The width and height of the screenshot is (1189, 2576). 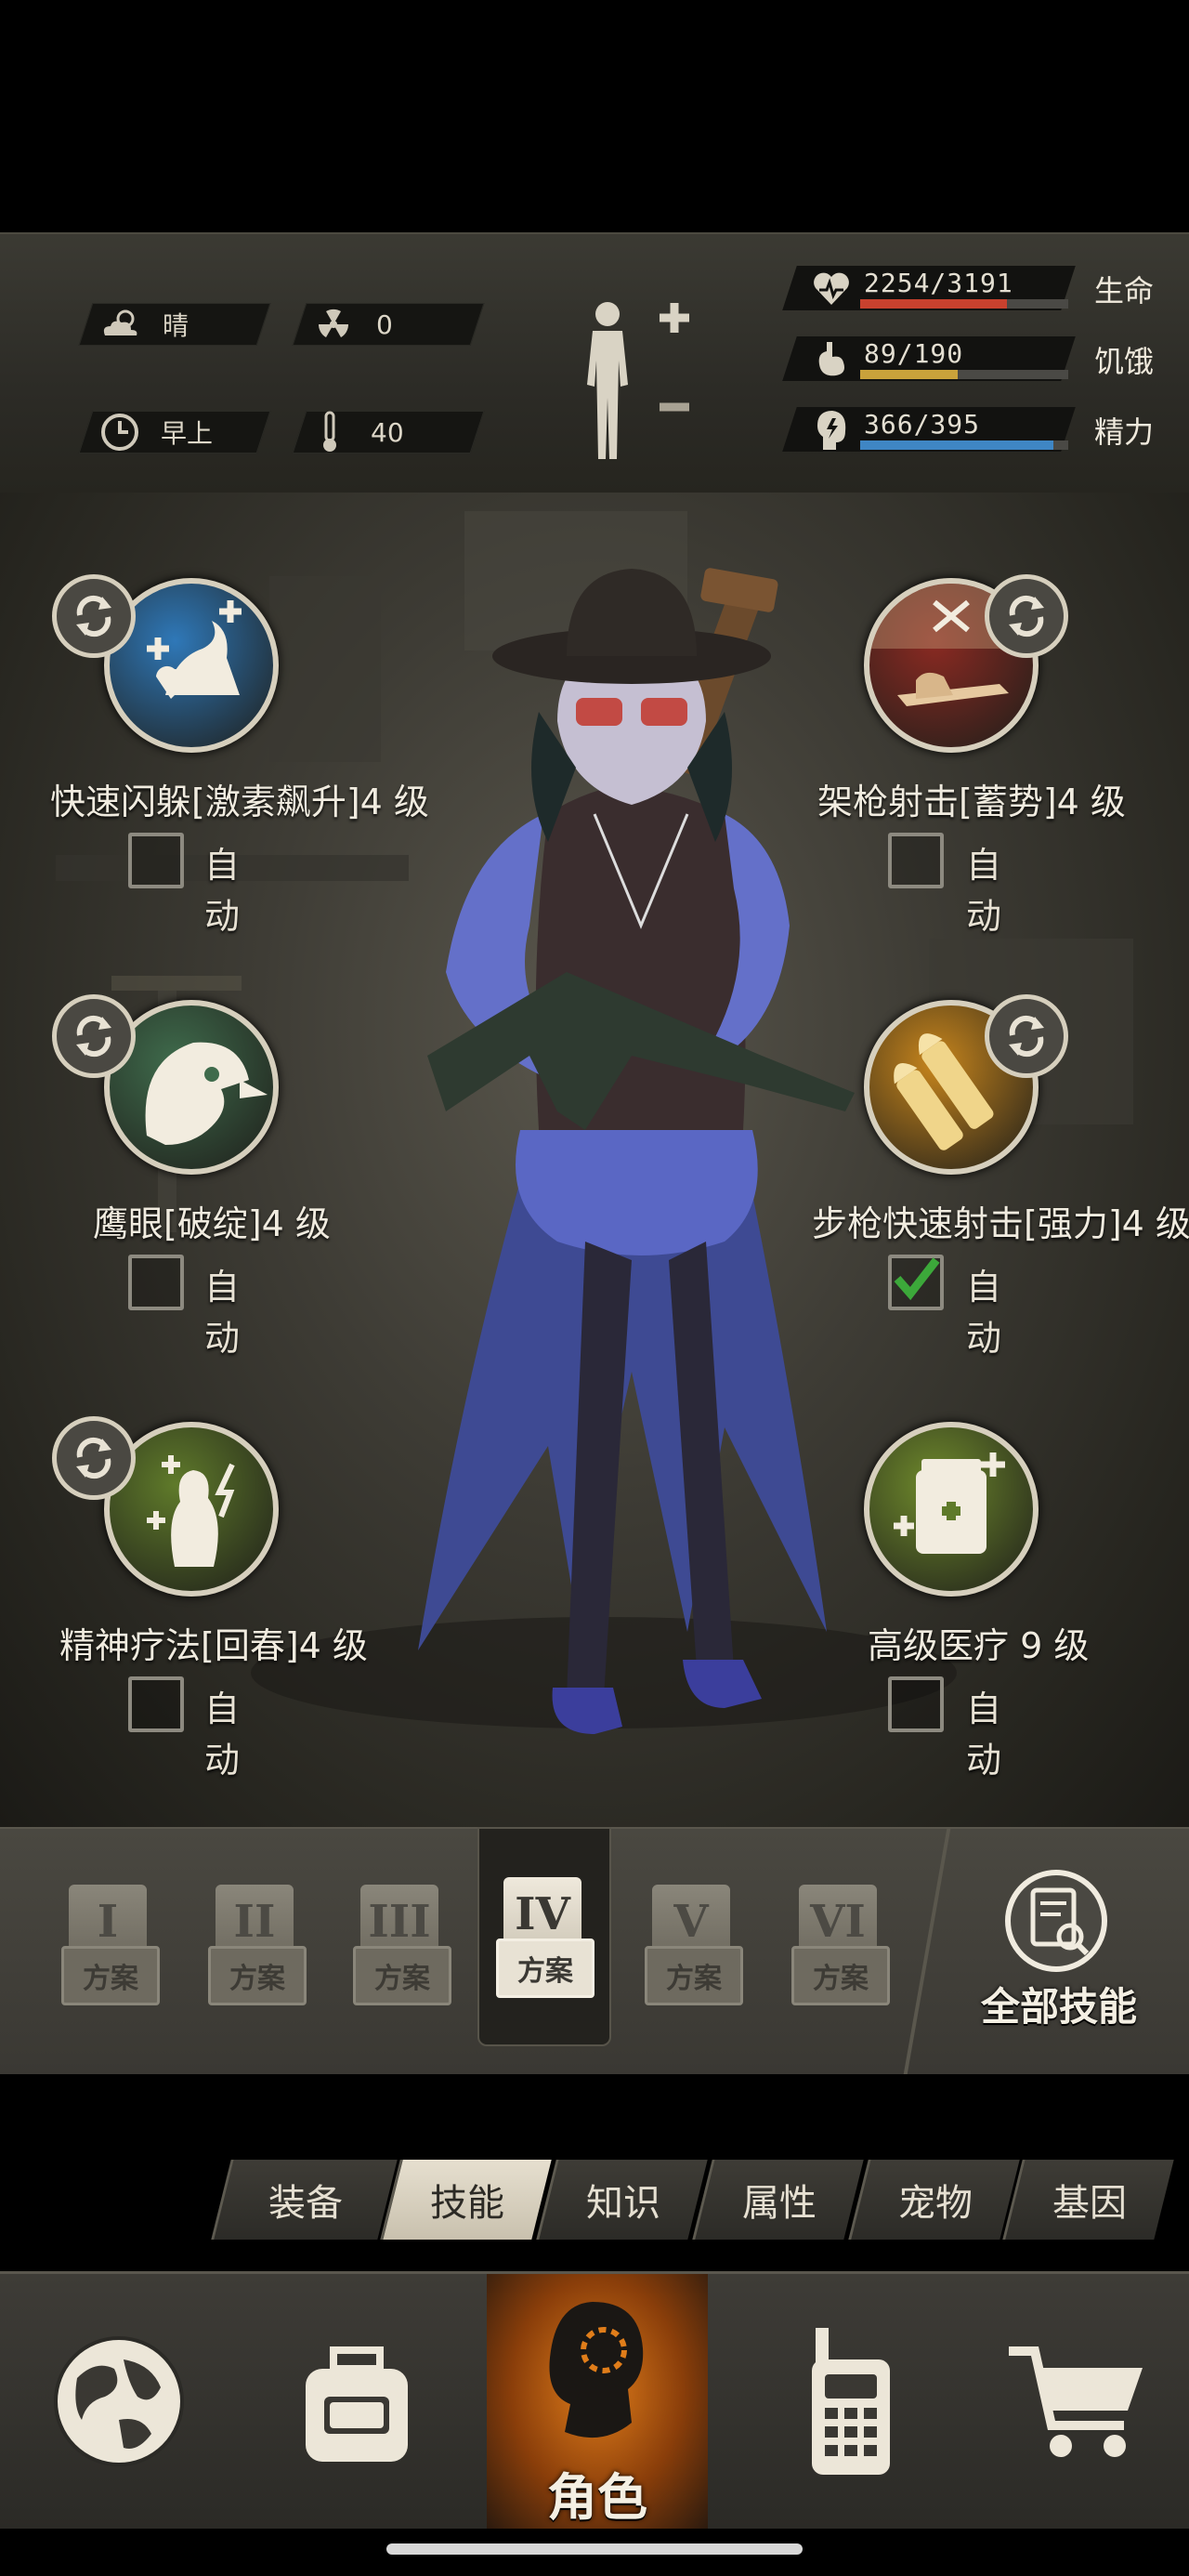 I want to click on skills-search-icon, so click(x=1056, y=1921).